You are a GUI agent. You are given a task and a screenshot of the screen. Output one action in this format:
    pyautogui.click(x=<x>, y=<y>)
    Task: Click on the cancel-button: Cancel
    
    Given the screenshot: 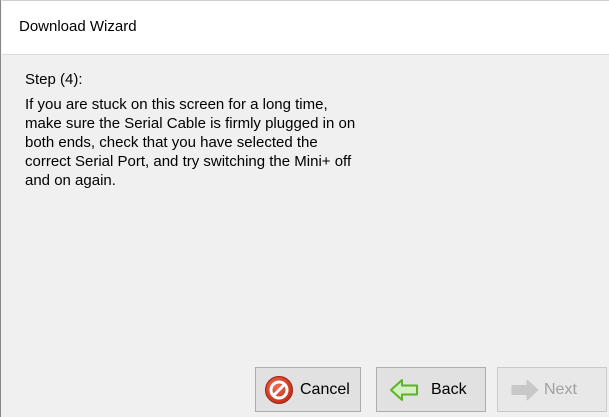 What is the action you would take?
    pyautogui.click(x=308, y=389)
    